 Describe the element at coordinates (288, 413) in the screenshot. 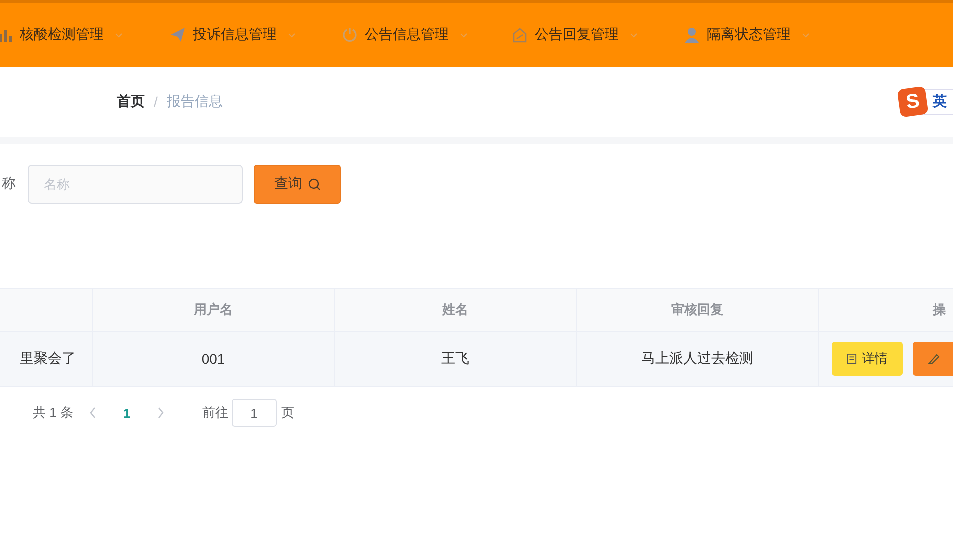

I see `page-suffix: 页` at that location.